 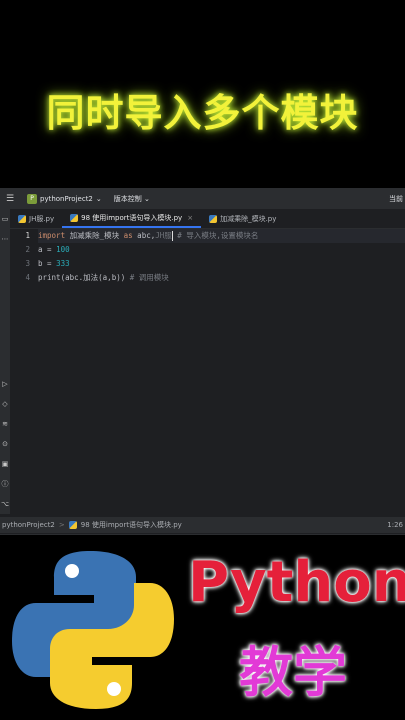 What do you see at coordinates (27, 263) in the screenshot?
I see `line-number: 3` at bounding box center [27, 263].